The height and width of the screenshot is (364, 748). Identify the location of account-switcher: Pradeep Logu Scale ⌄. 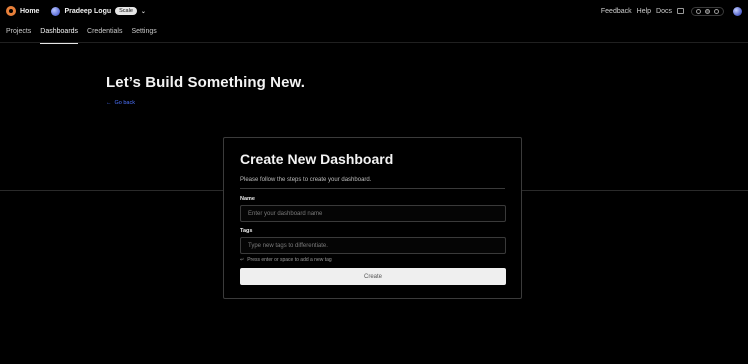
(98, 11).